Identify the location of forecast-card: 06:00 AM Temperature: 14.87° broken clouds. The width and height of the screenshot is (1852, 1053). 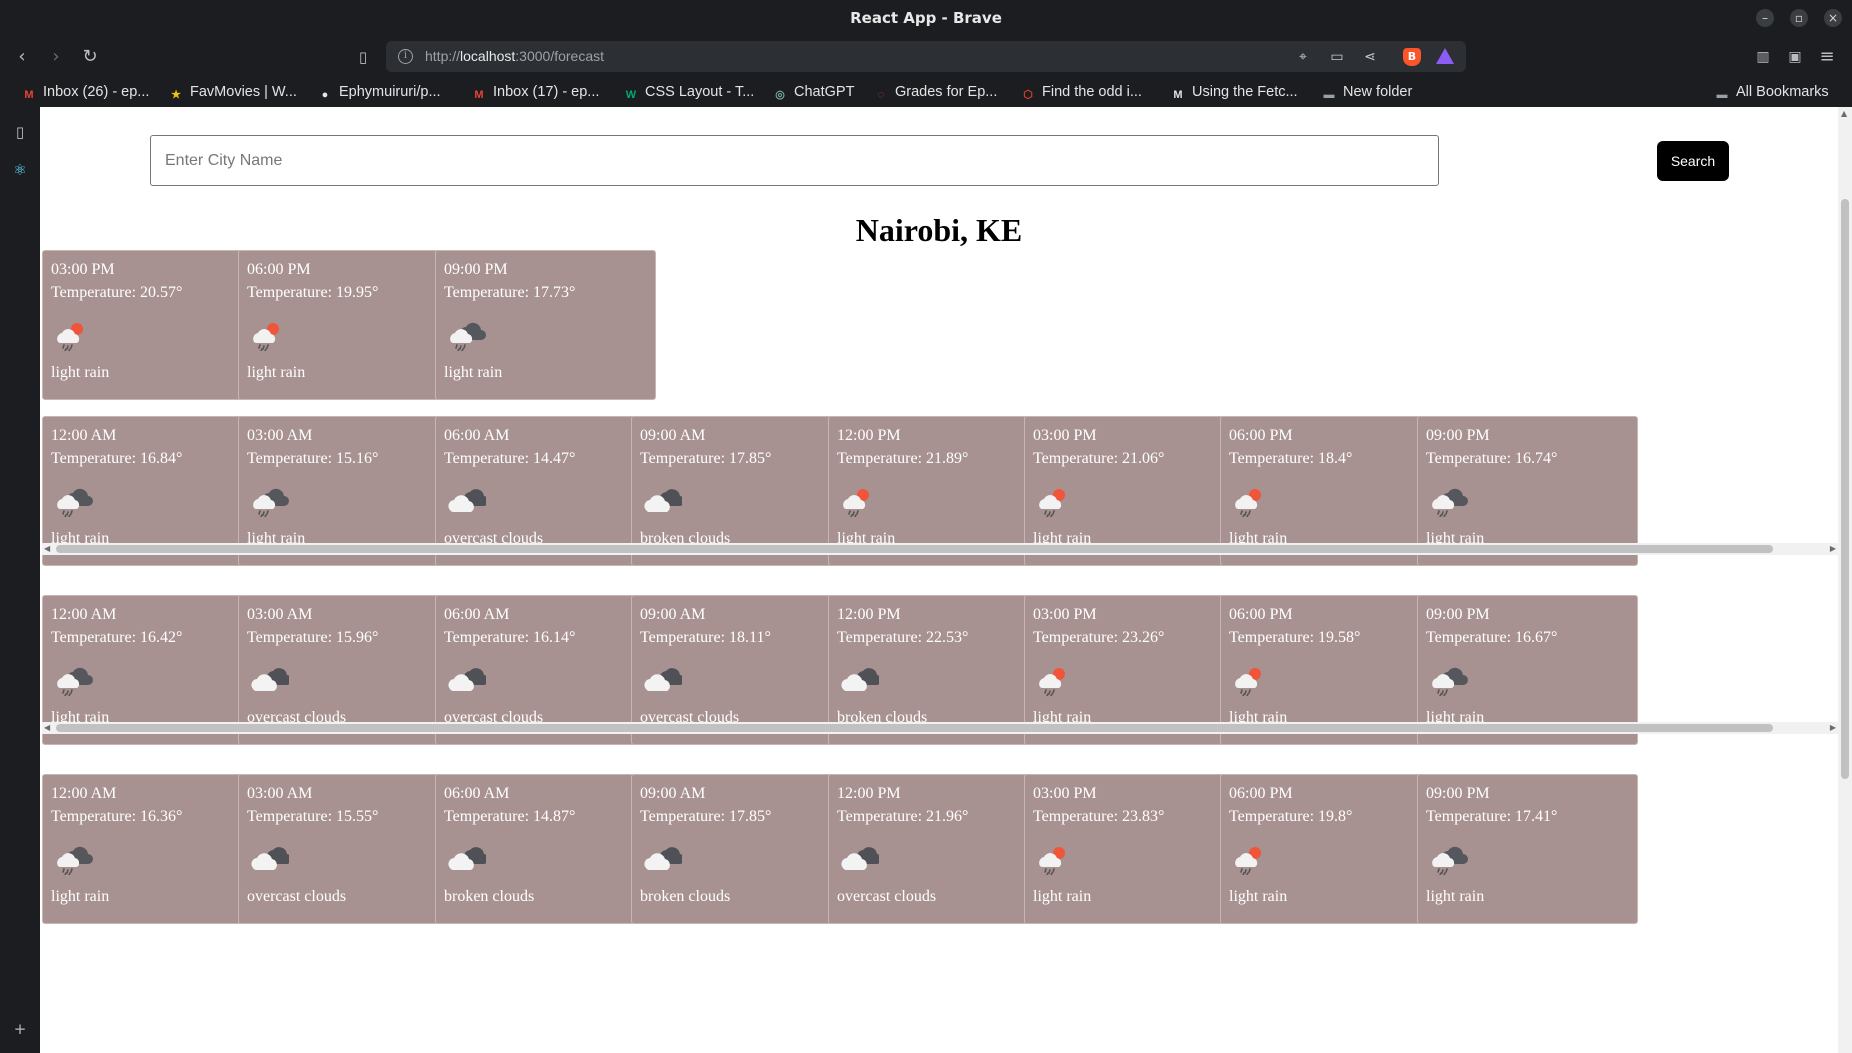
(545, 849).